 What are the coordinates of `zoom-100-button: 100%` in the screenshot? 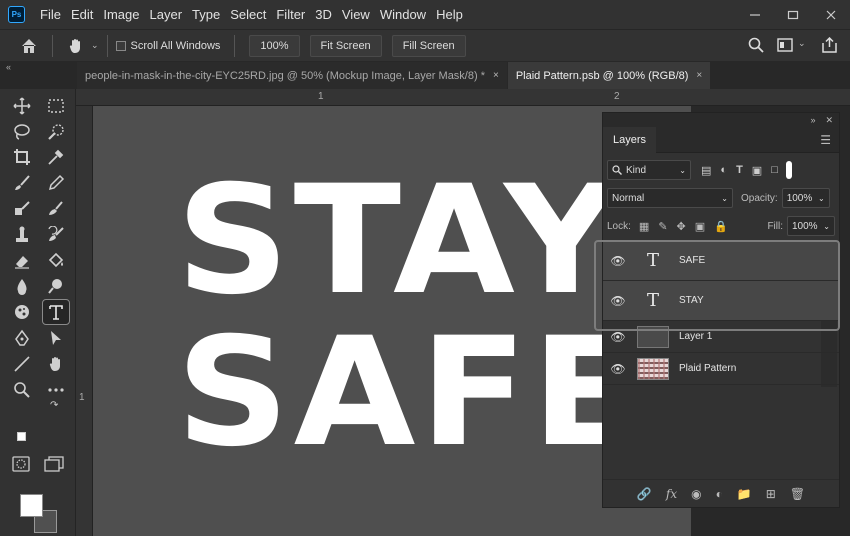 It's located at (274, 45).